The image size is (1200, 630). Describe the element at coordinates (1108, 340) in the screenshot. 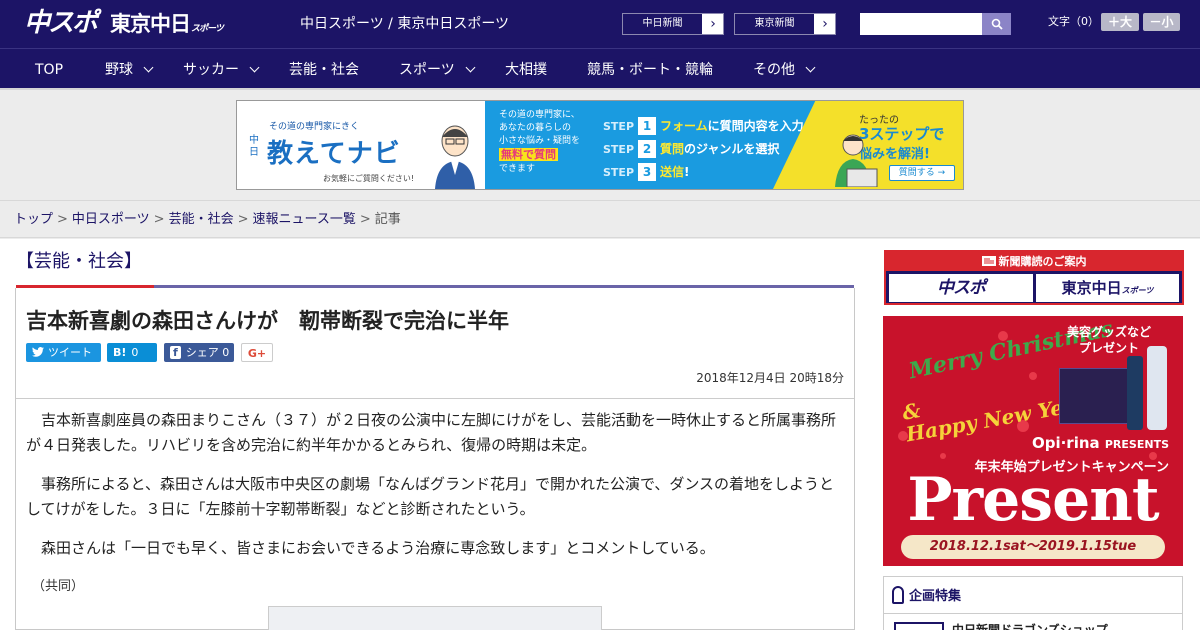

I see `ad-goods-text: 美容グッズなど プレゼント` at that location.